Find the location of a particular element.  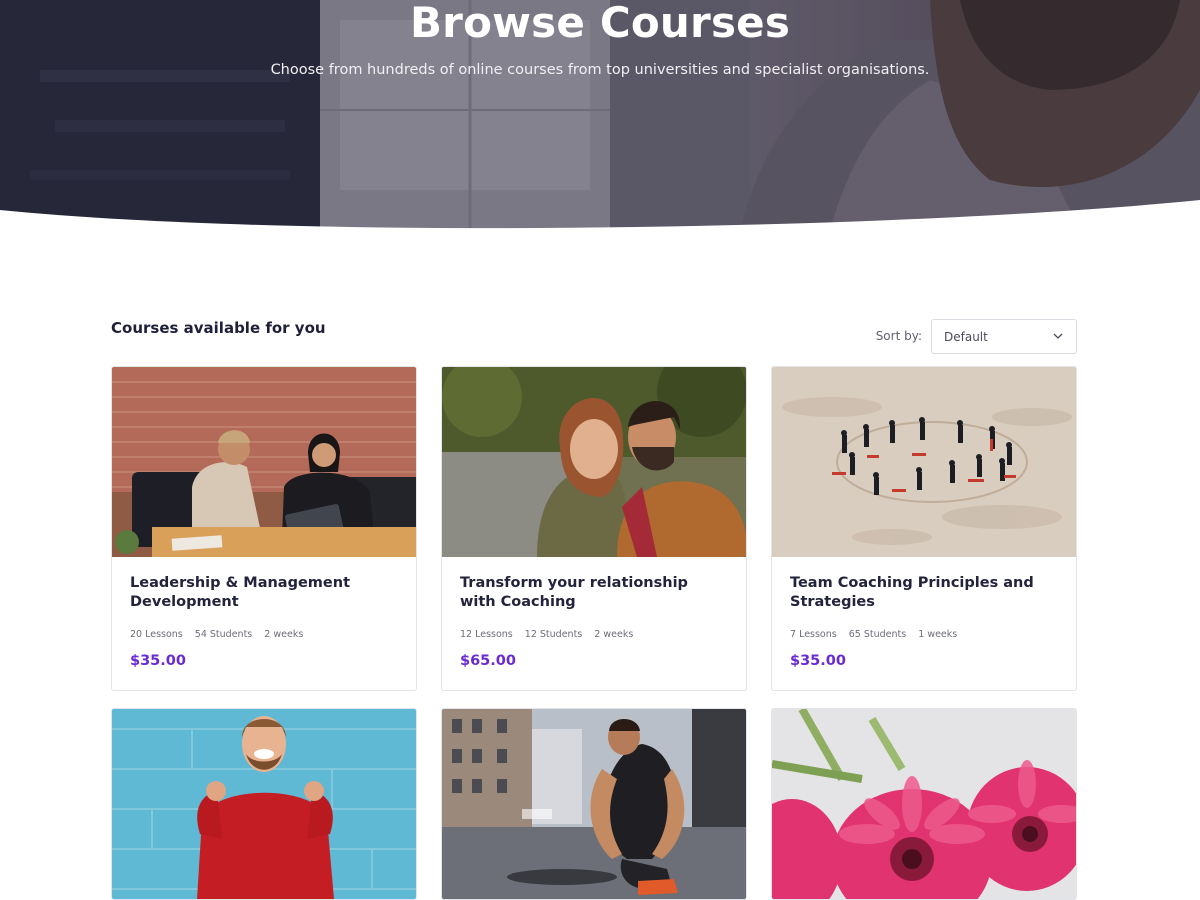

students-count: 12 Students is located at coordinates (553, 634).